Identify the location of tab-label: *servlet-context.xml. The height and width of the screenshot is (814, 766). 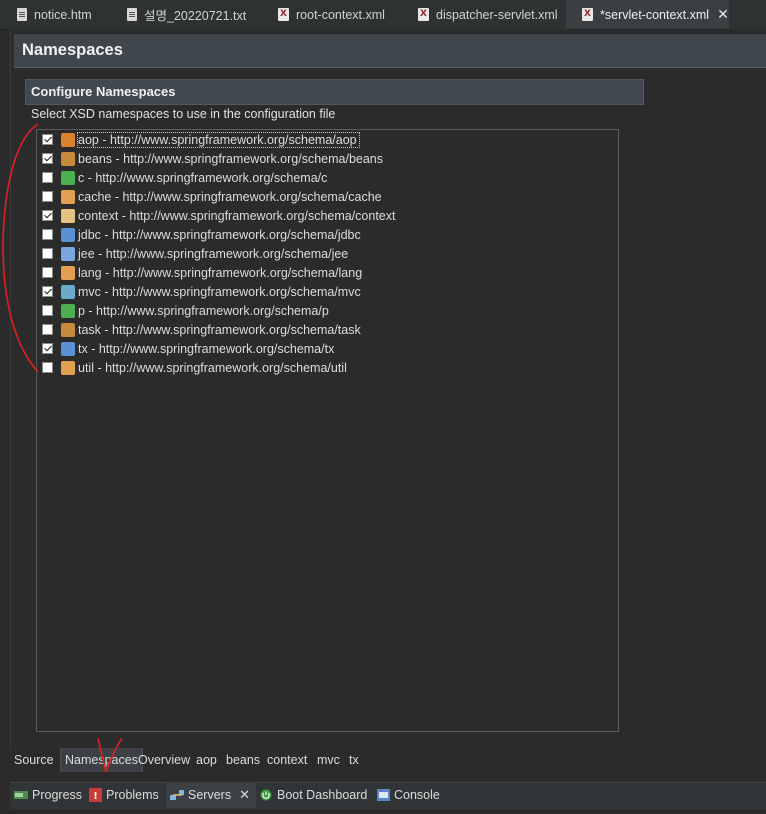
(655, 14).